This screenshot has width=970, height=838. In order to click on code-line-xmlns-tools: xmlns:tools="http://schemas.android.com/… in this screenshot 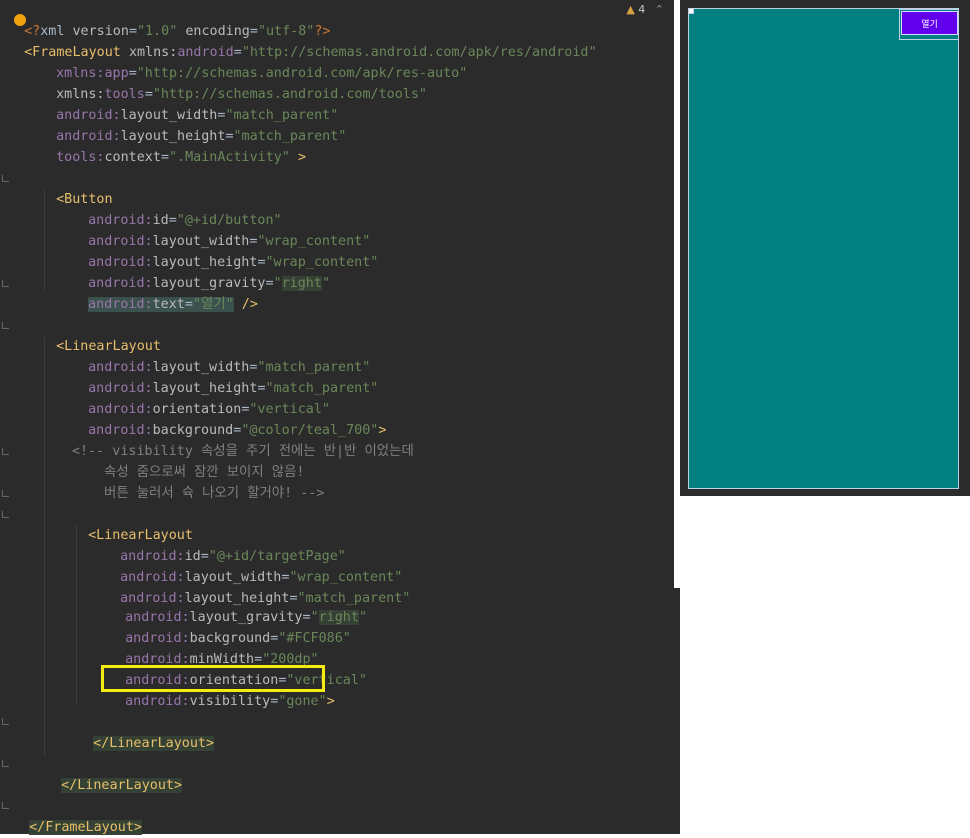, I will do `click(241, 94)`.